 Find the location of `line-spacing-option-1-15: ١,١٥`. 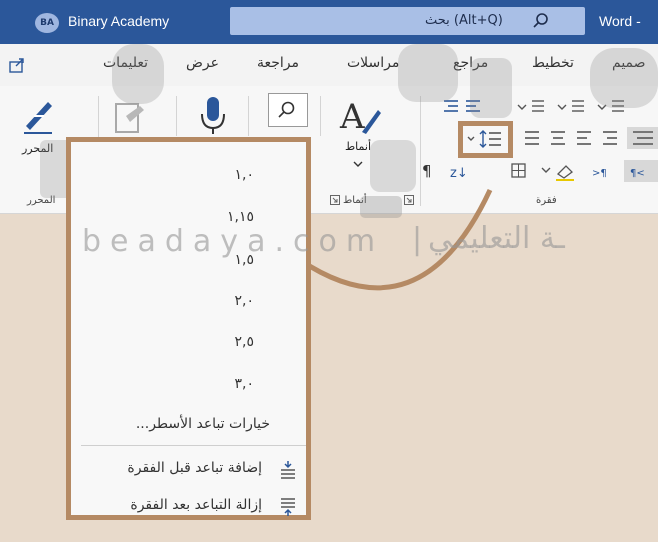

line-spacing-option-1-15: ١,١٥ is located at coordinates (240, 217).